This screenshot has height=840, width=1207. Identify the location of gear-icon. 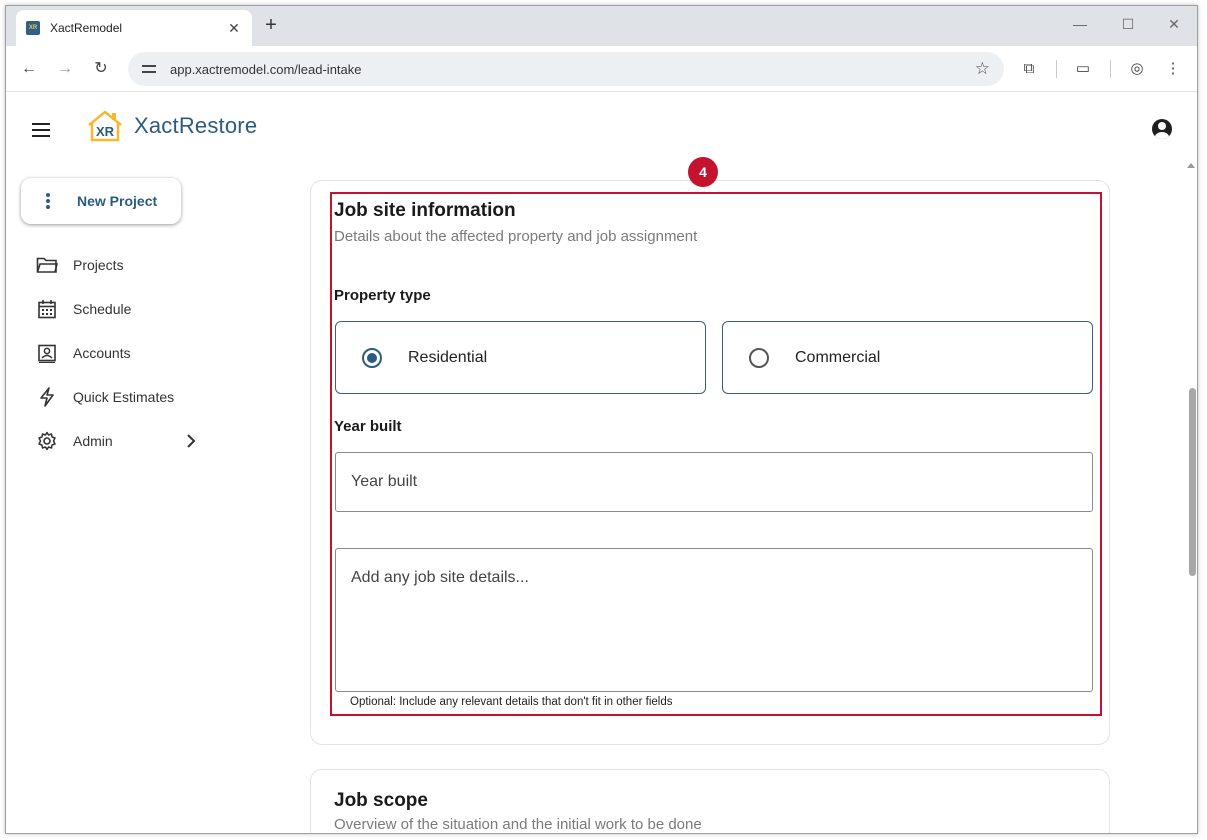
(47, 441).